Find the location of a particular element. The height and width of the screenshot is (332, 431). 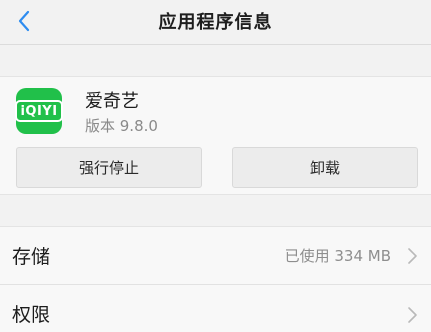

app-icon: iQIYI is located at coordinates (39, 111).